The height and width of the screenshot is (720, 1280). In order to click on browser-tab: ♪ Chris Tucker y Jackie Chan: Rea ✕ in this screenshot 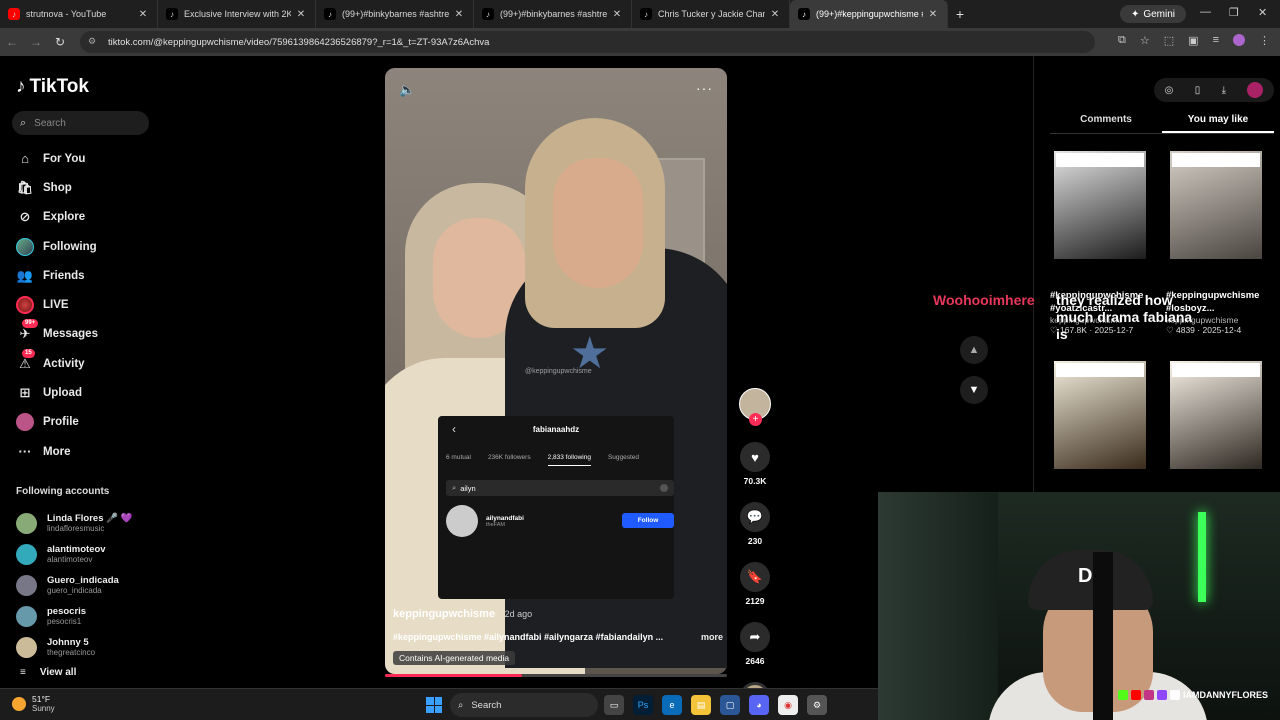, I will do `click(711, 14)`.